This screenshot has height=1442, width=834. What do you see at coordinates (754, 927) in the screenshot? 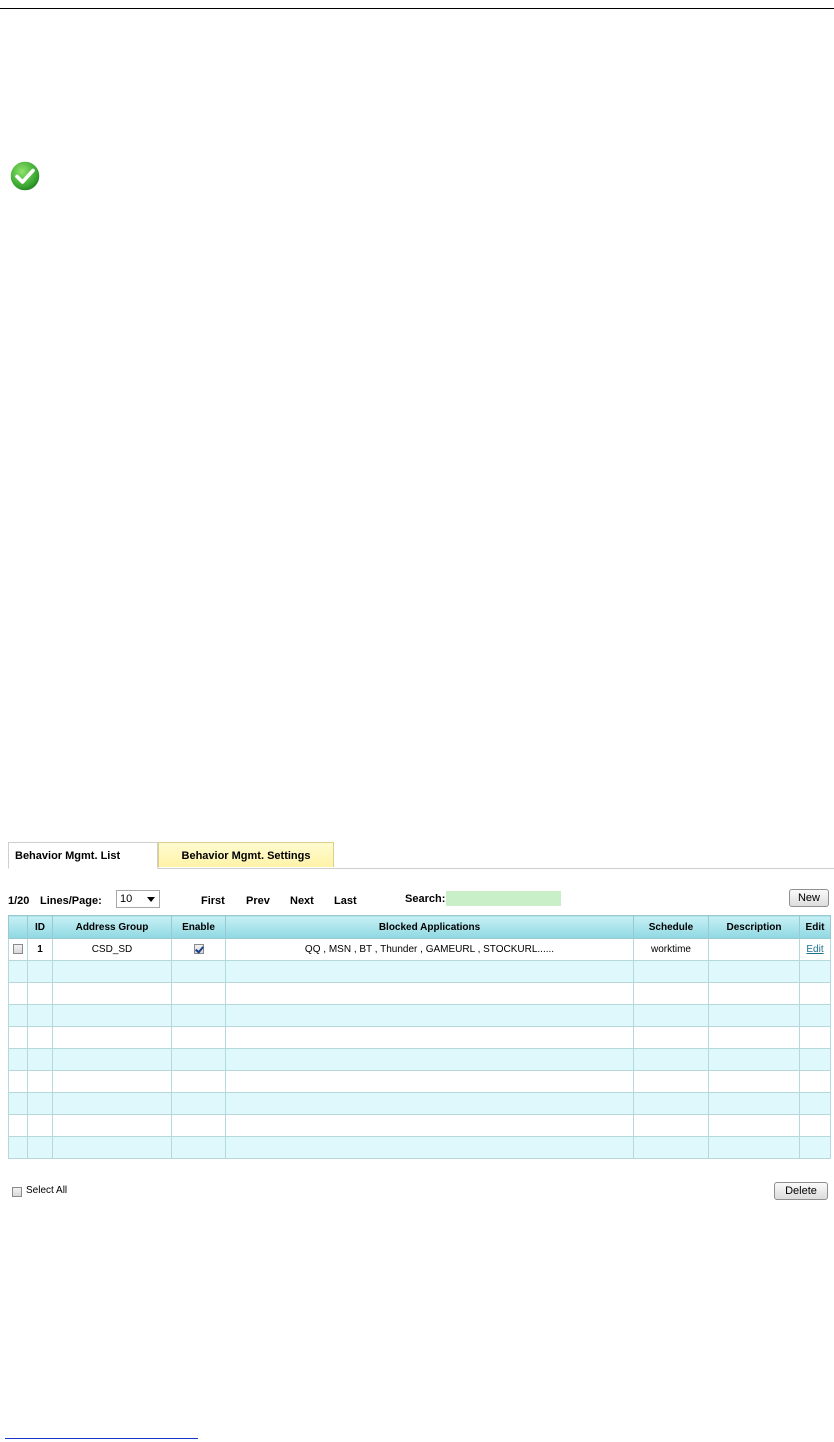
I see `header-description: Description` at bounding box center [754, 927].